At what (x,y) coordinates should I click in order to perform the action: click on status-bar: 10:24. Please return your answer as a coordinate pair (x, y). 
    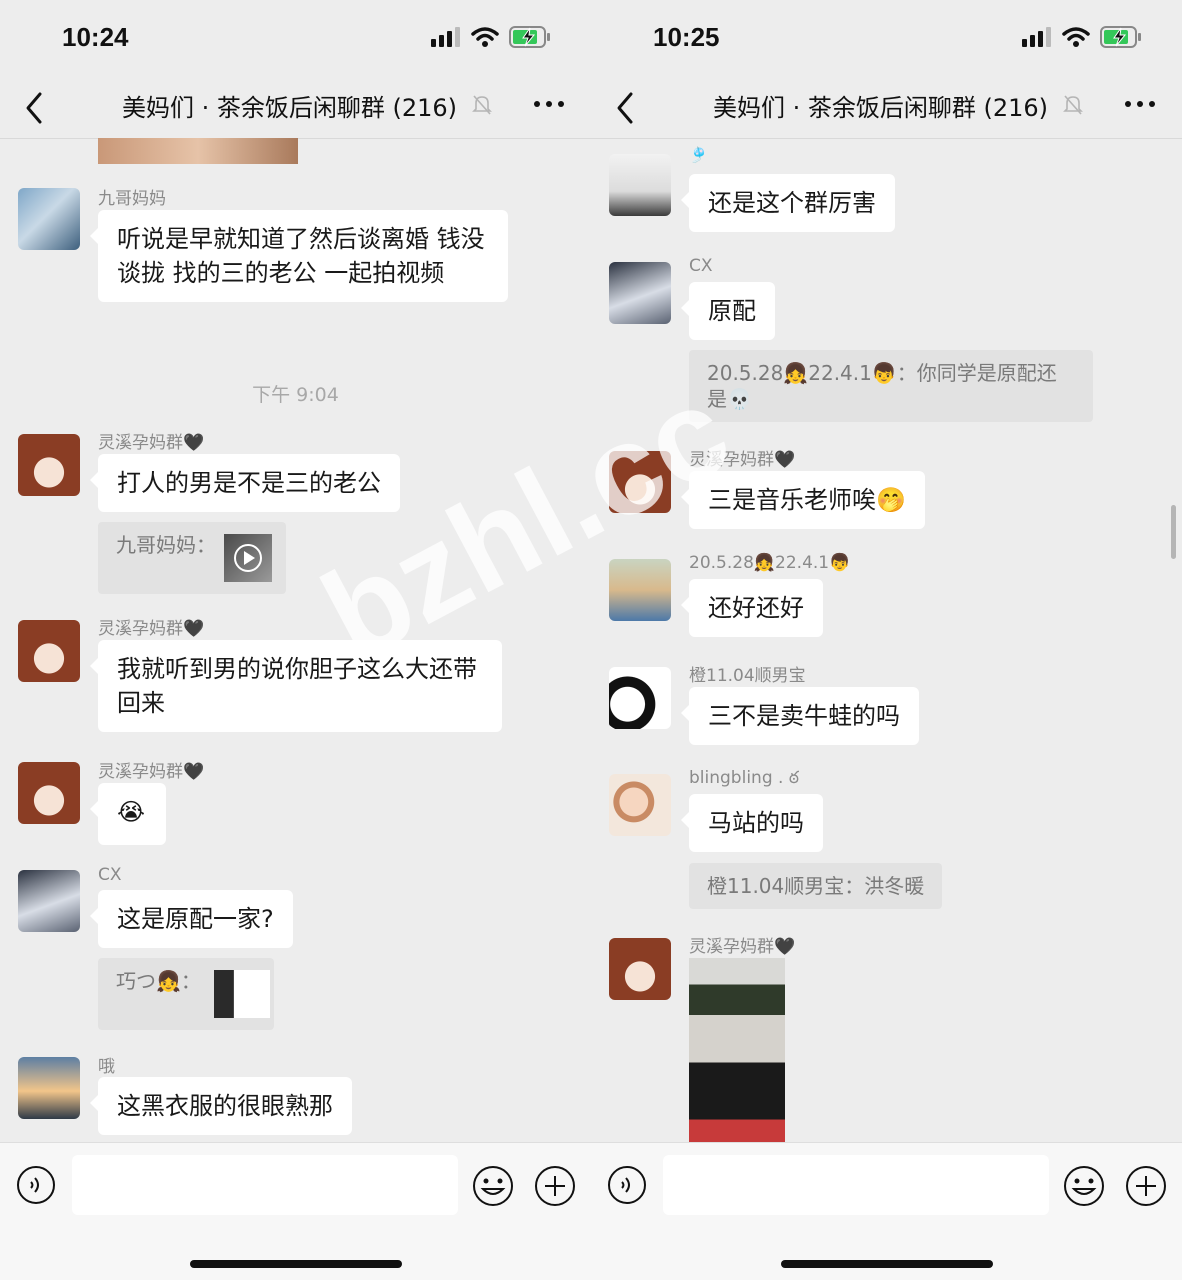
    Looking at the image, I should click on (295, 39).